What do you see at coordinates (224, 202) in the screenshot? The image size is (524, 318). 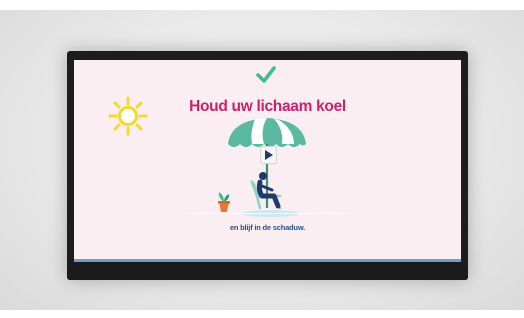 I see `potted-plant-icon` at bounding box center [224, 202].